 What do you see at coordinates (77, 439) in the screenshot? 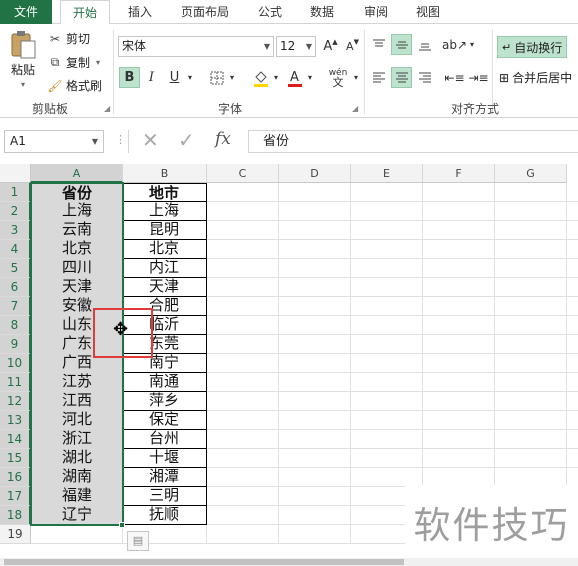
I see `table-cell: 浙江` at bounding box center [77, 439].